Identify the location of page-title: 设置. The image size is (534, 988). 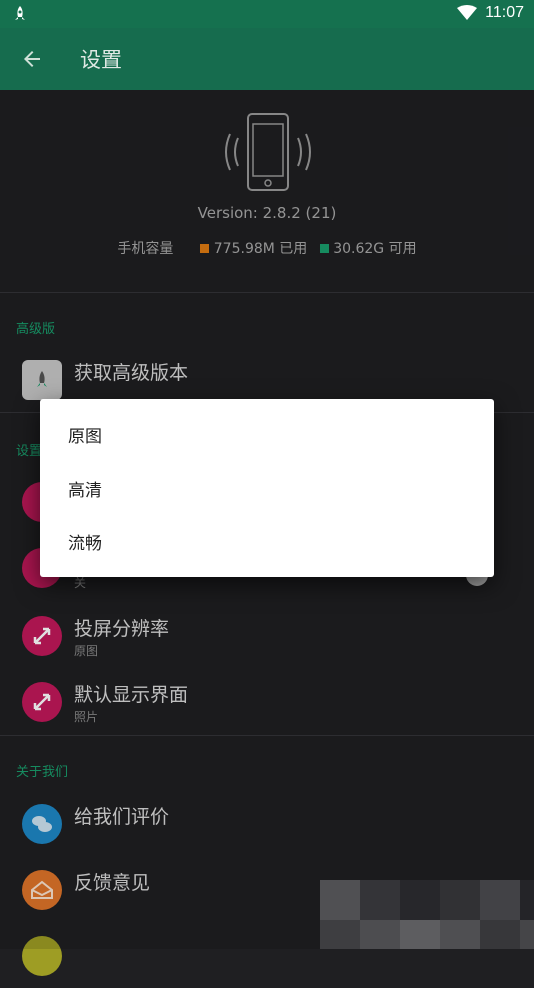
(101, 60).